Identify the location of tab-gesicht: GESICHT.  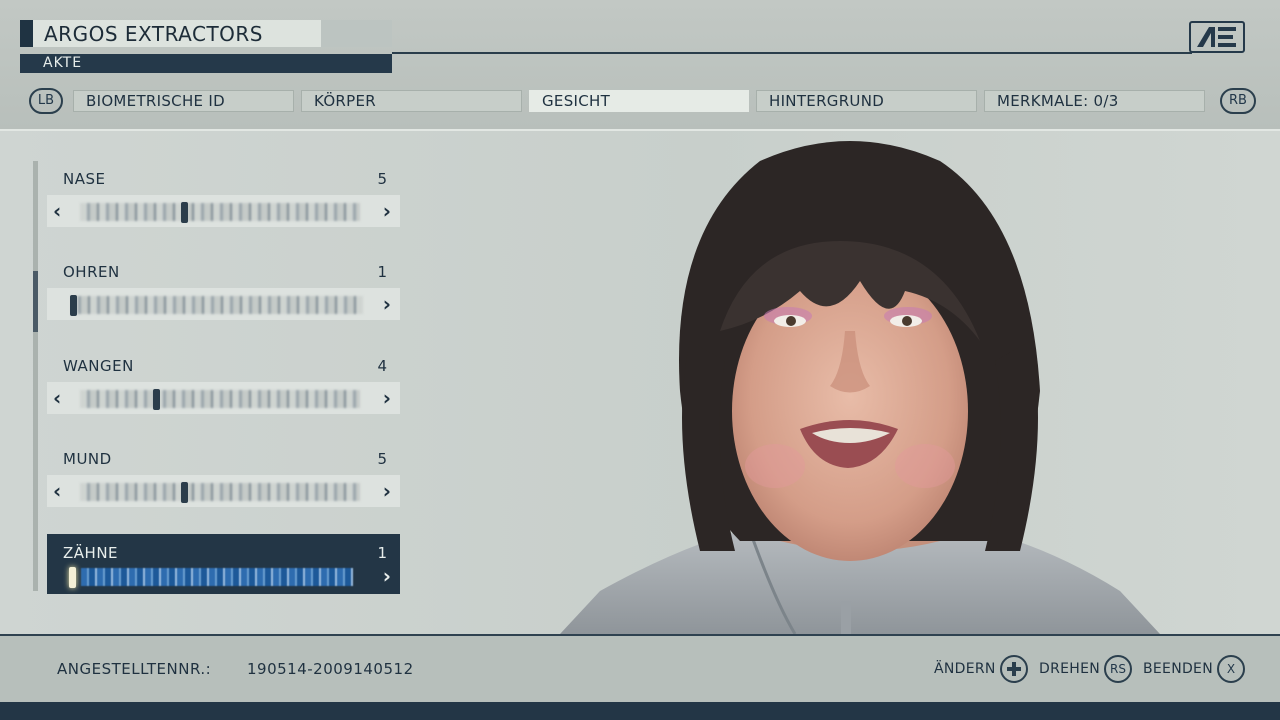
(639, 101).